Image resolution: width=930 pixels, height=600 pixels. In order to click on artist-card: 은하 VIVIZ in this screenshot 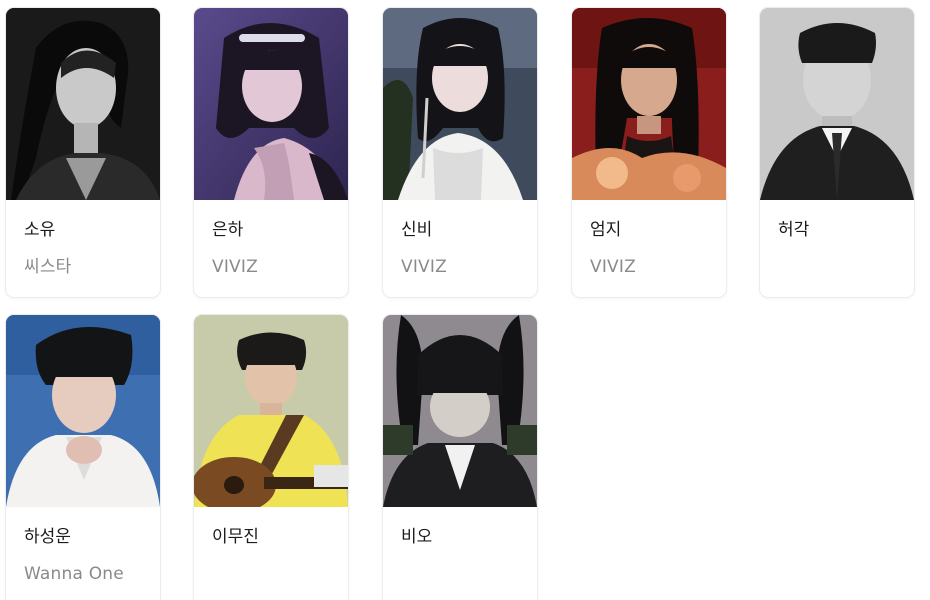, I will do `click(271, 152)`.